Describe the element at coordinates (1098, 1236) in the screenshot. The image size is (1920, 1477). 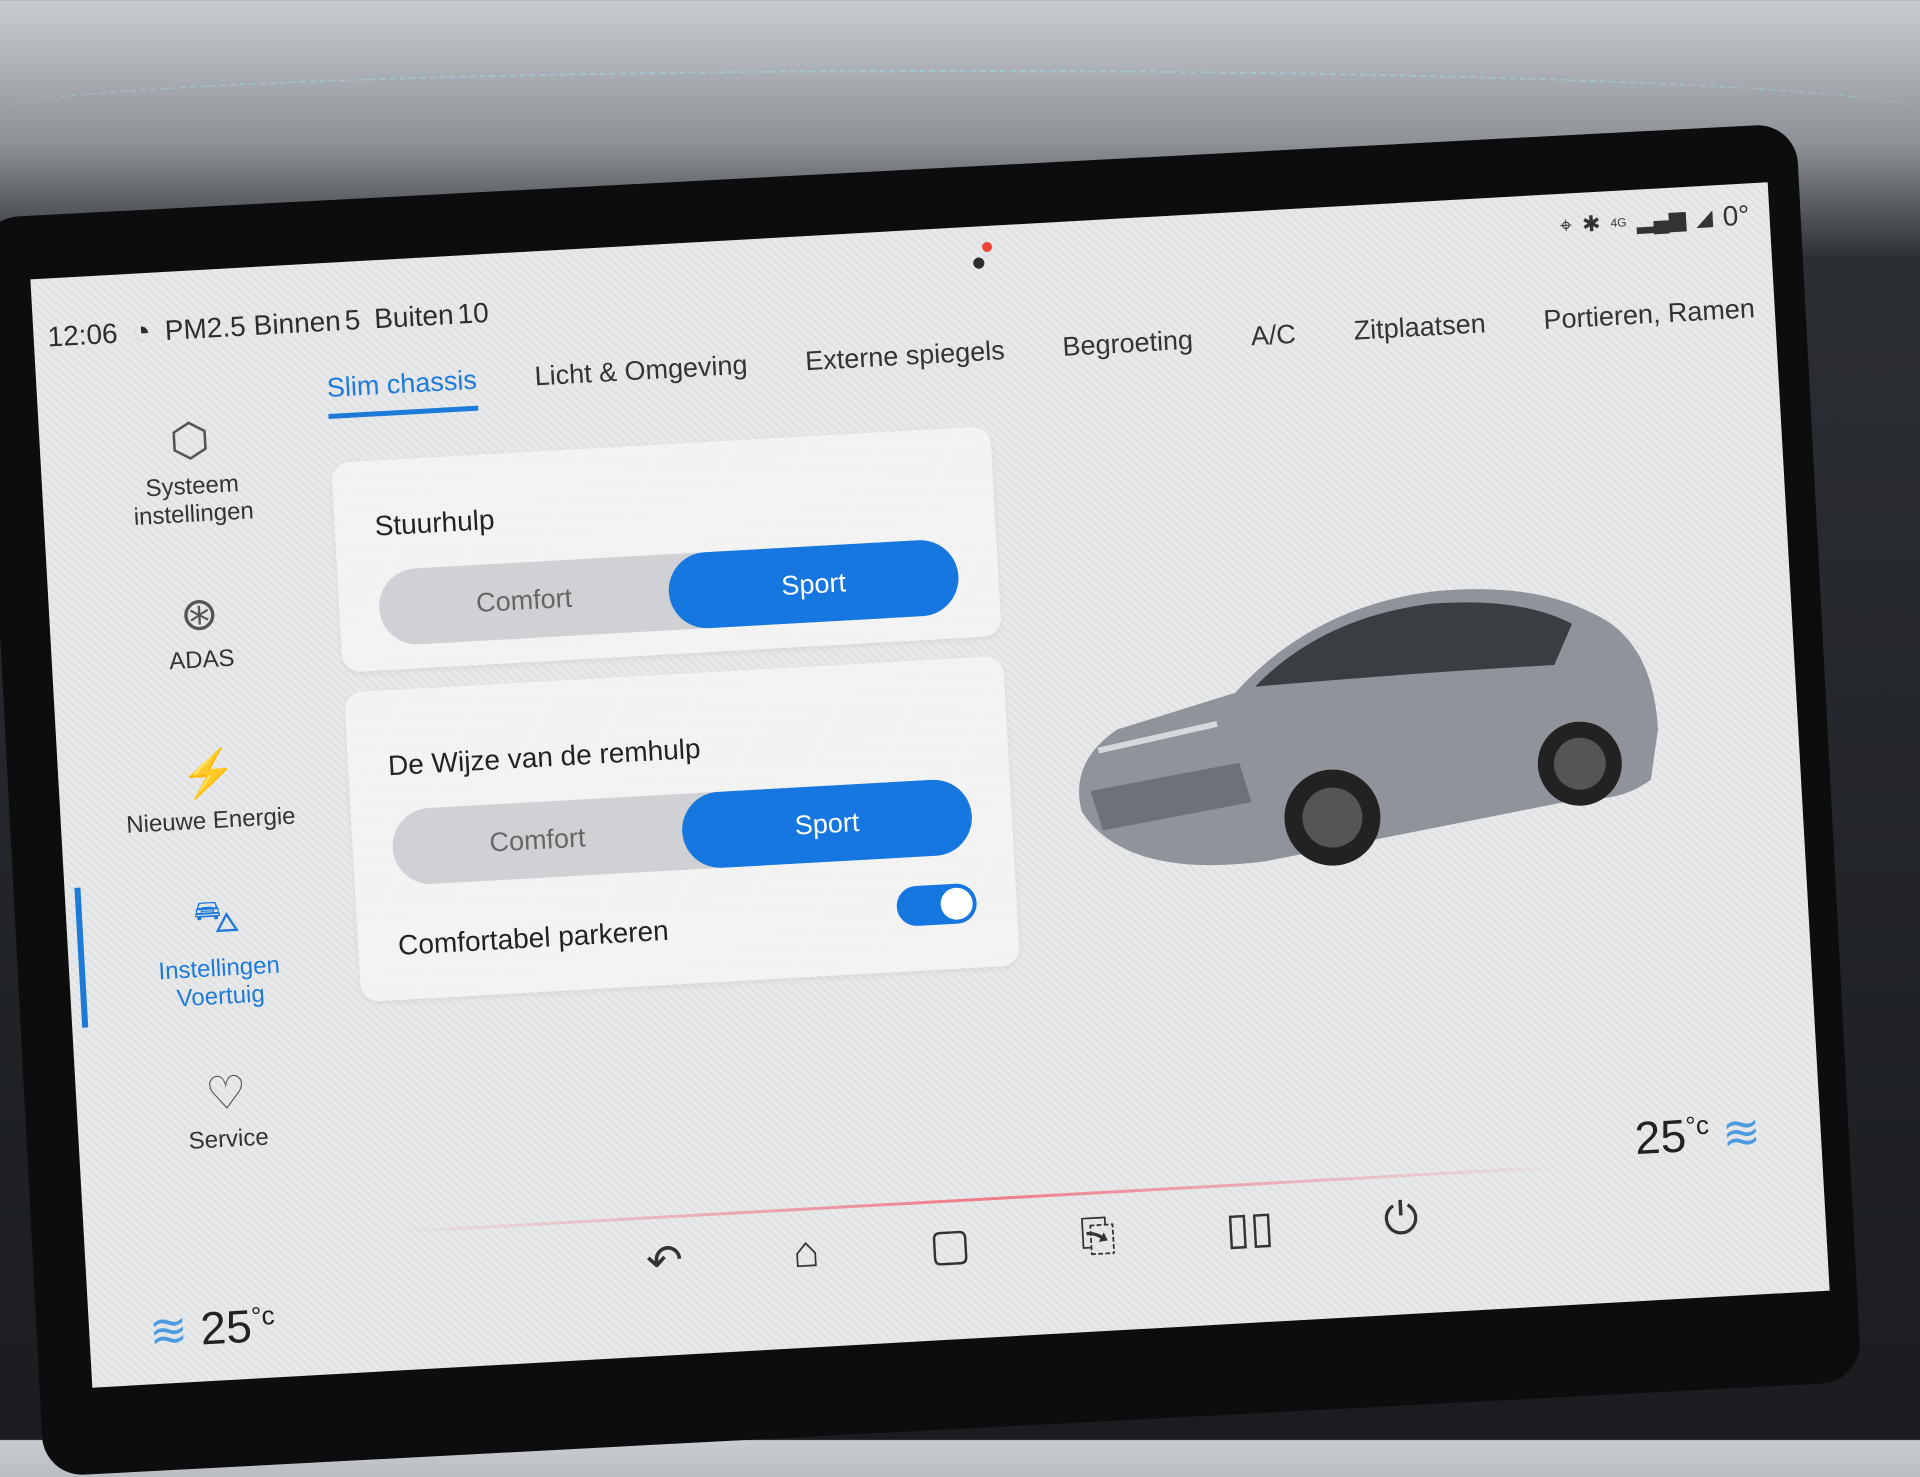
I see `car-settings-icon: ⎘` at that location.